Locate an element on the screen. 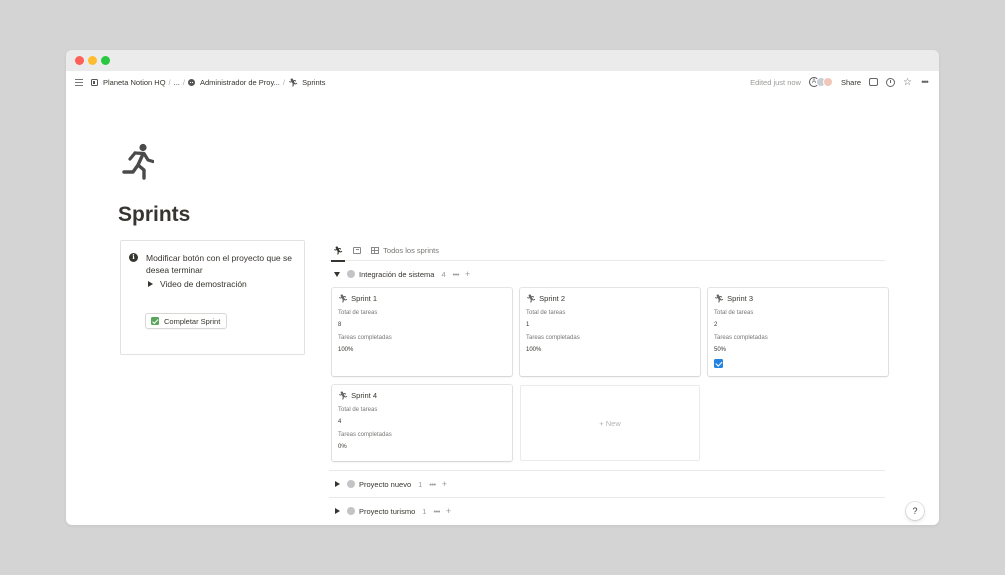 The height and width of the screenshot is (575, 1005). toggle-label: Video de demostración is located at coordinates (203, 284).